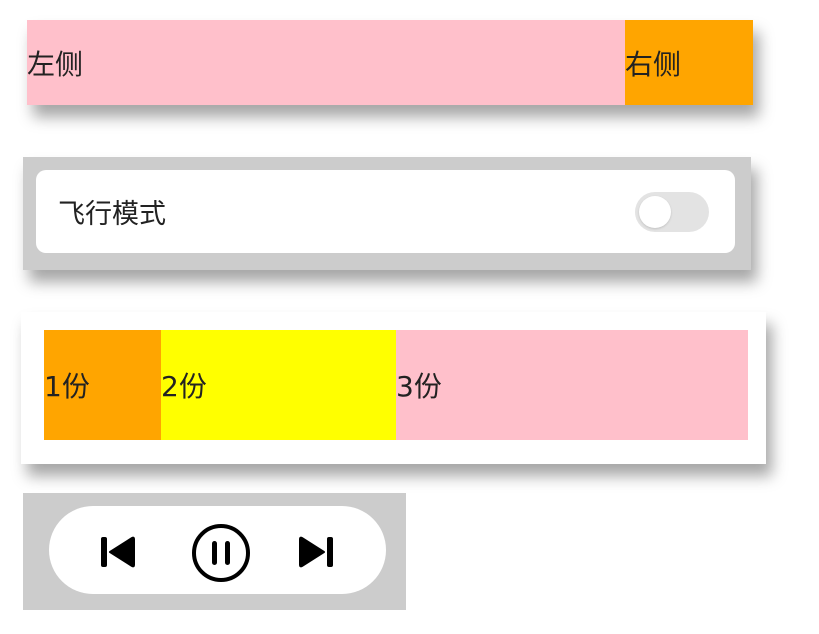 The width and height of the screenshot is (819, 634). I want to click on segment-2-label: 2份, so click(184, 386).